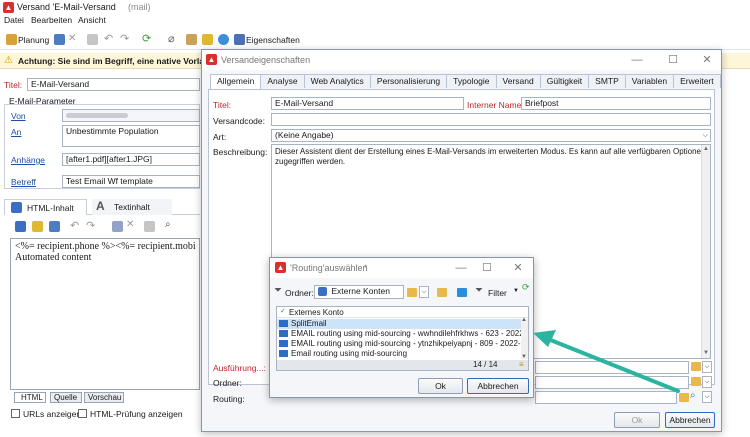 The height and width of the screenshot is (437, 750). I want to click on arrow-line, so click(613, 365).